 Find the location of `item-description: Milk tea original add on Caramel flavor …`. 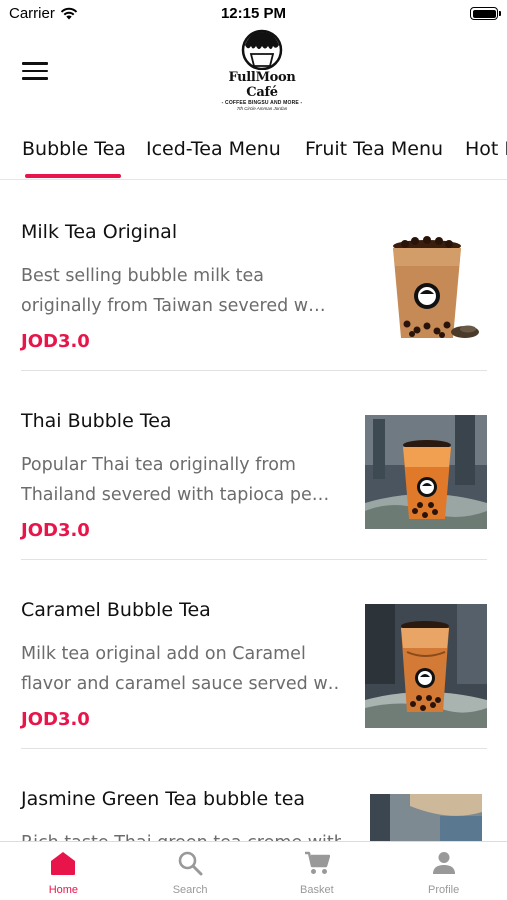

item-description: Milk tea original add on Caramel flavor … is located at coordinates (181, 669).